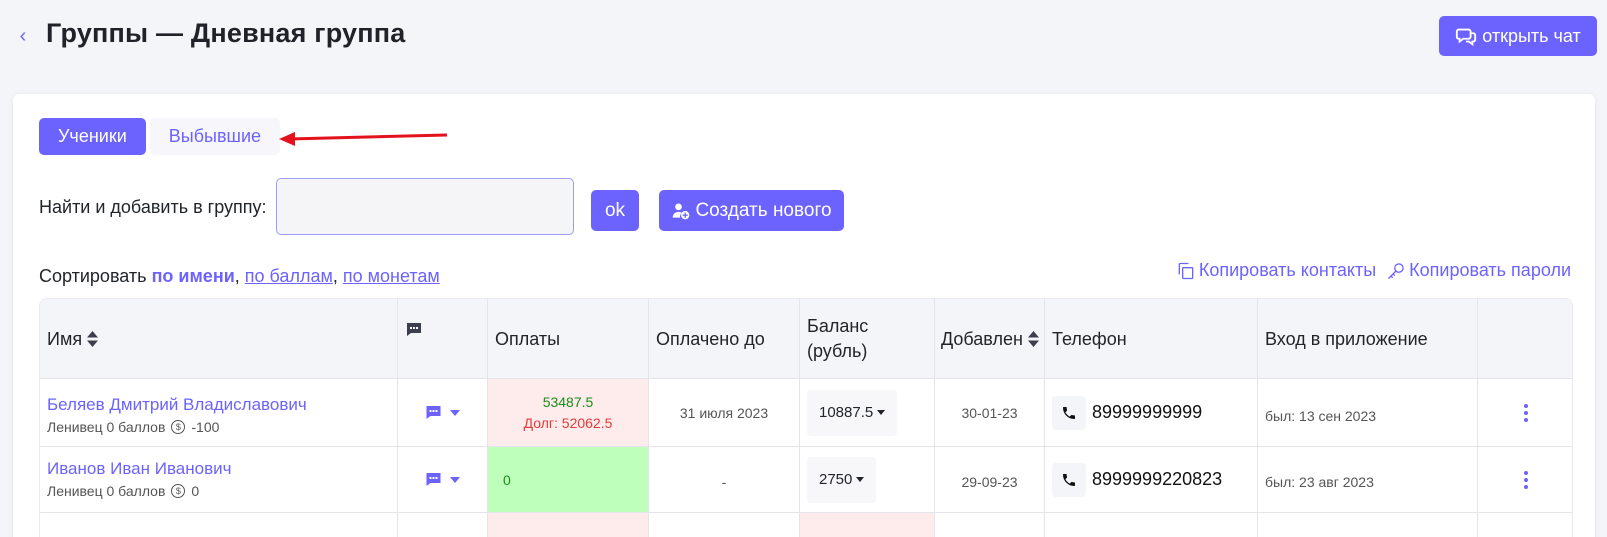  What do you see at coordinates (222, 427) in the screenshot?
I see `student-level: Ленивец 0 баллов $ -100` at bounding box center [222, 427].